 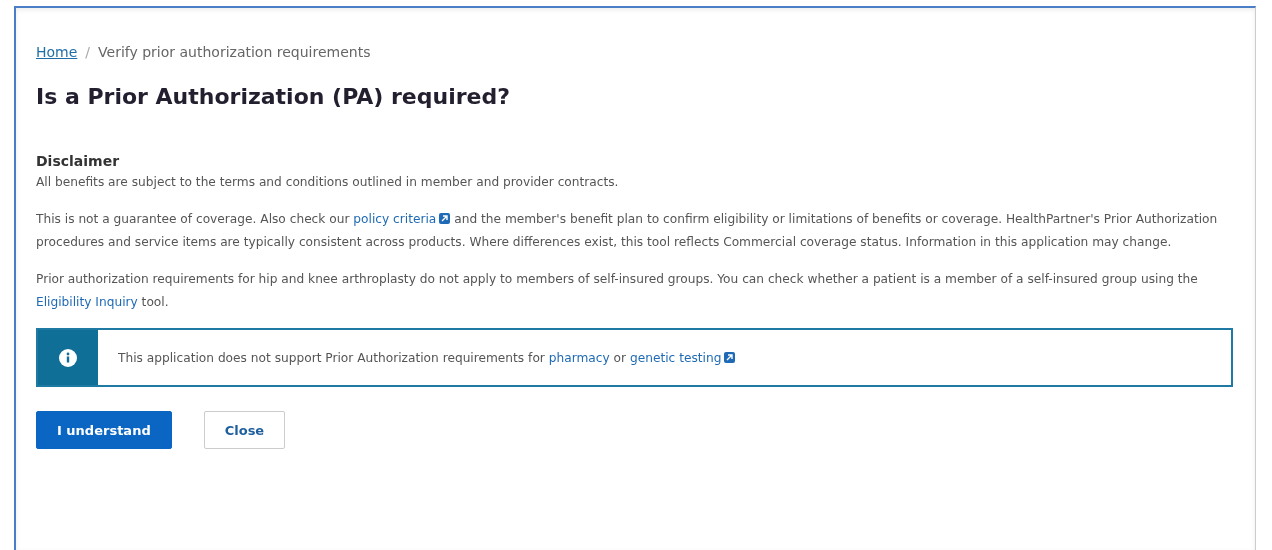 I want to click on inline-link: pharmacy, so click(x=579, y=357).